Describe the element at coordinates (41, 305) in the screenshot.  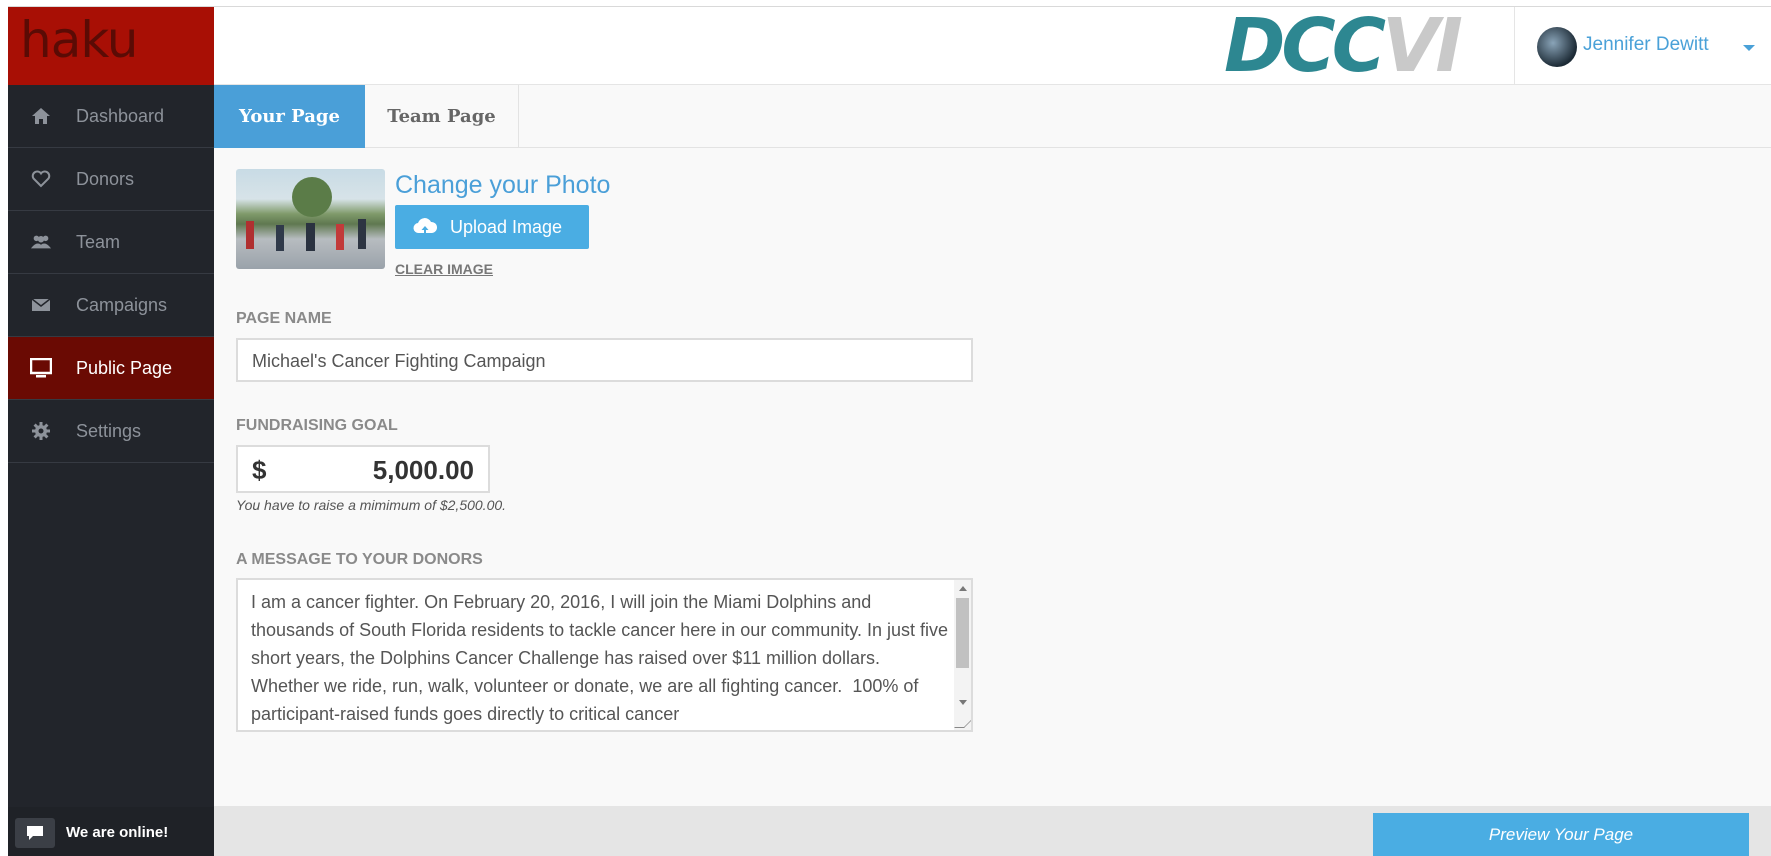
I see `envelope-icon` at that location.